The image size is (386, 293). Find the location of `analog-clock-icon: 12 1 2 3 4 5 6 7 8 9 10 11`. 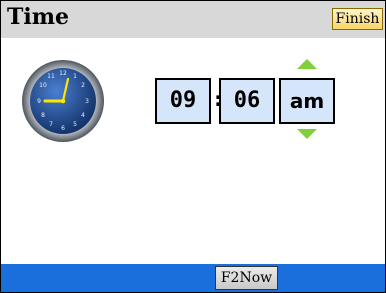

analog-clock-icon: 12 1 2 3 4 5 6 7 8 9 10 11 is located at coordinates (63, 101).